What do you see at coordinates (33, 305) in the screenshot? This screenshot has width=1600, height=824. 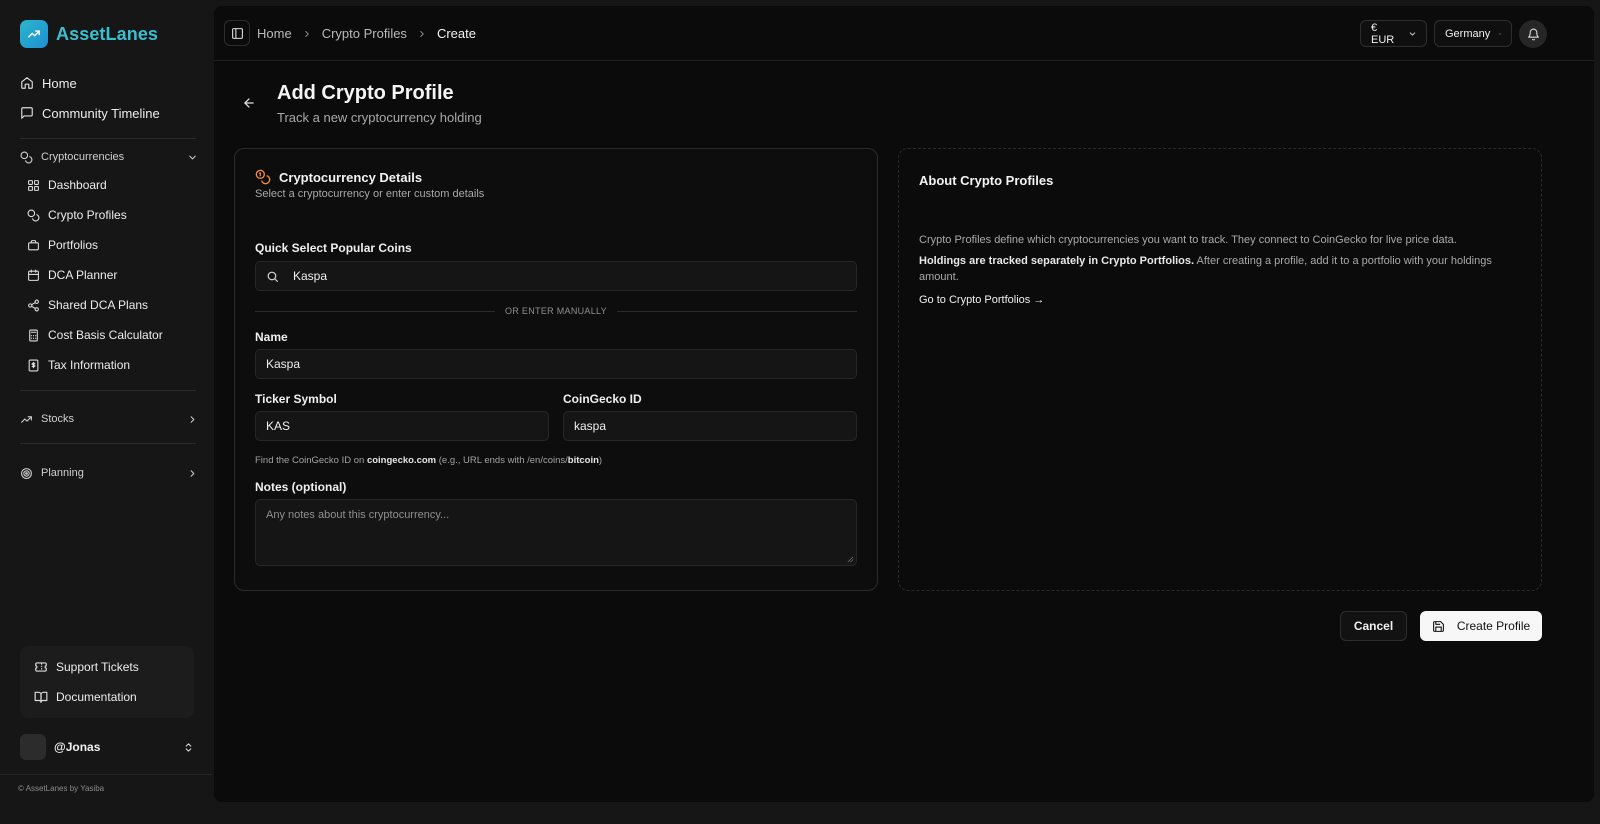 I see `share-icon` at bounding box center [33, 305].